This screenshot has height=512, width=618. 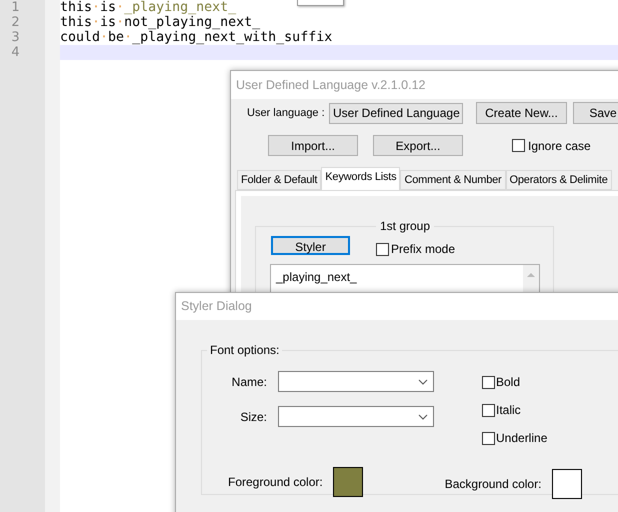 What do you see at coordinates (253, 417) in the screenshot?
I see `field-label: Size:` at bounding box center [253, 417].